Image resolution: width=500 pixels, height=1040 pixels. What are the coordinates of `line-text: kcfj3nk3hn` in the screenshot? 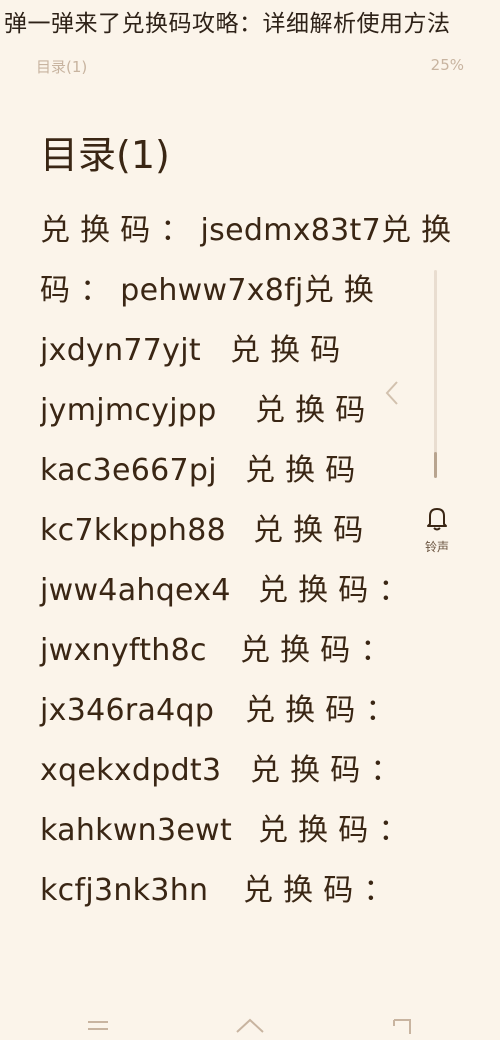 It's located at (124, 890).